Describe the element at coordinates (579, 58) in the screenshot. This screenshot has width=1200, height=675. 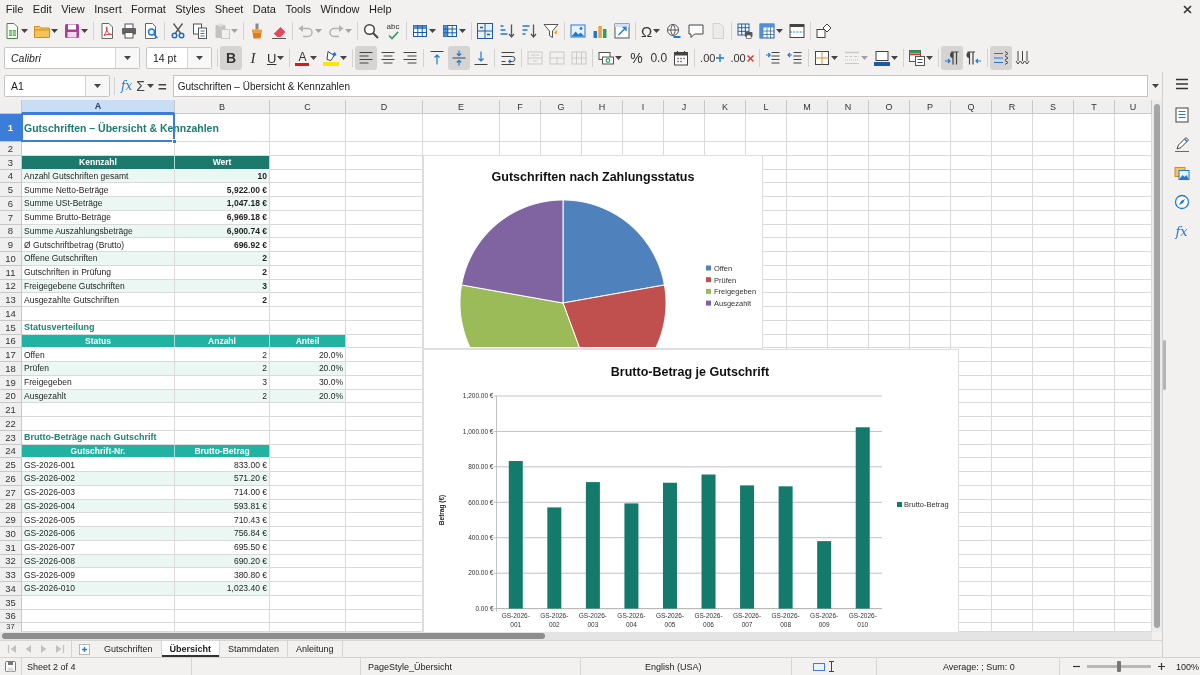
I see `cells-grid-icon` at that location.